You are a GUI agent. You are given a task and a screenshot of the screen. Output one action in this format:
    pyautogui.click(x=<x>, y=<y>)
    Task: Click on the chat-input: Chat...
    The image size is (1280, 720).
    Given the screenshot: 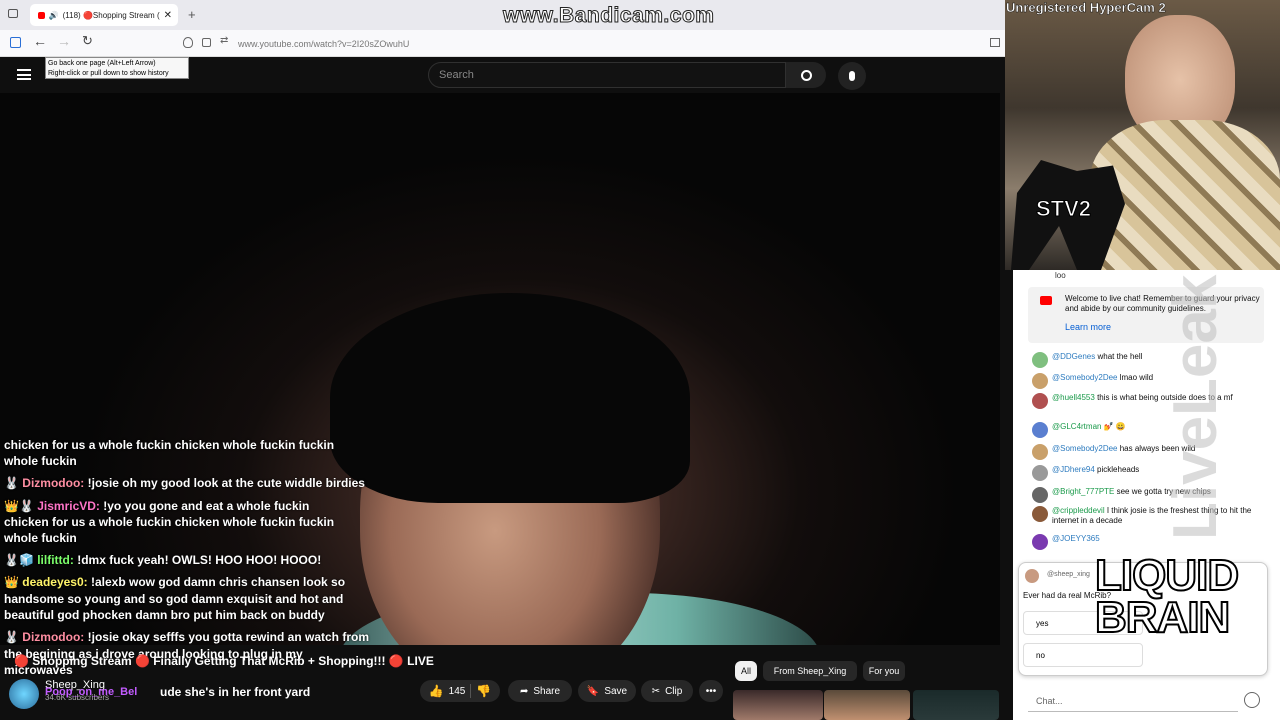 What is the action you would take?
    pyautogui.click(x=1133, y=701)
    